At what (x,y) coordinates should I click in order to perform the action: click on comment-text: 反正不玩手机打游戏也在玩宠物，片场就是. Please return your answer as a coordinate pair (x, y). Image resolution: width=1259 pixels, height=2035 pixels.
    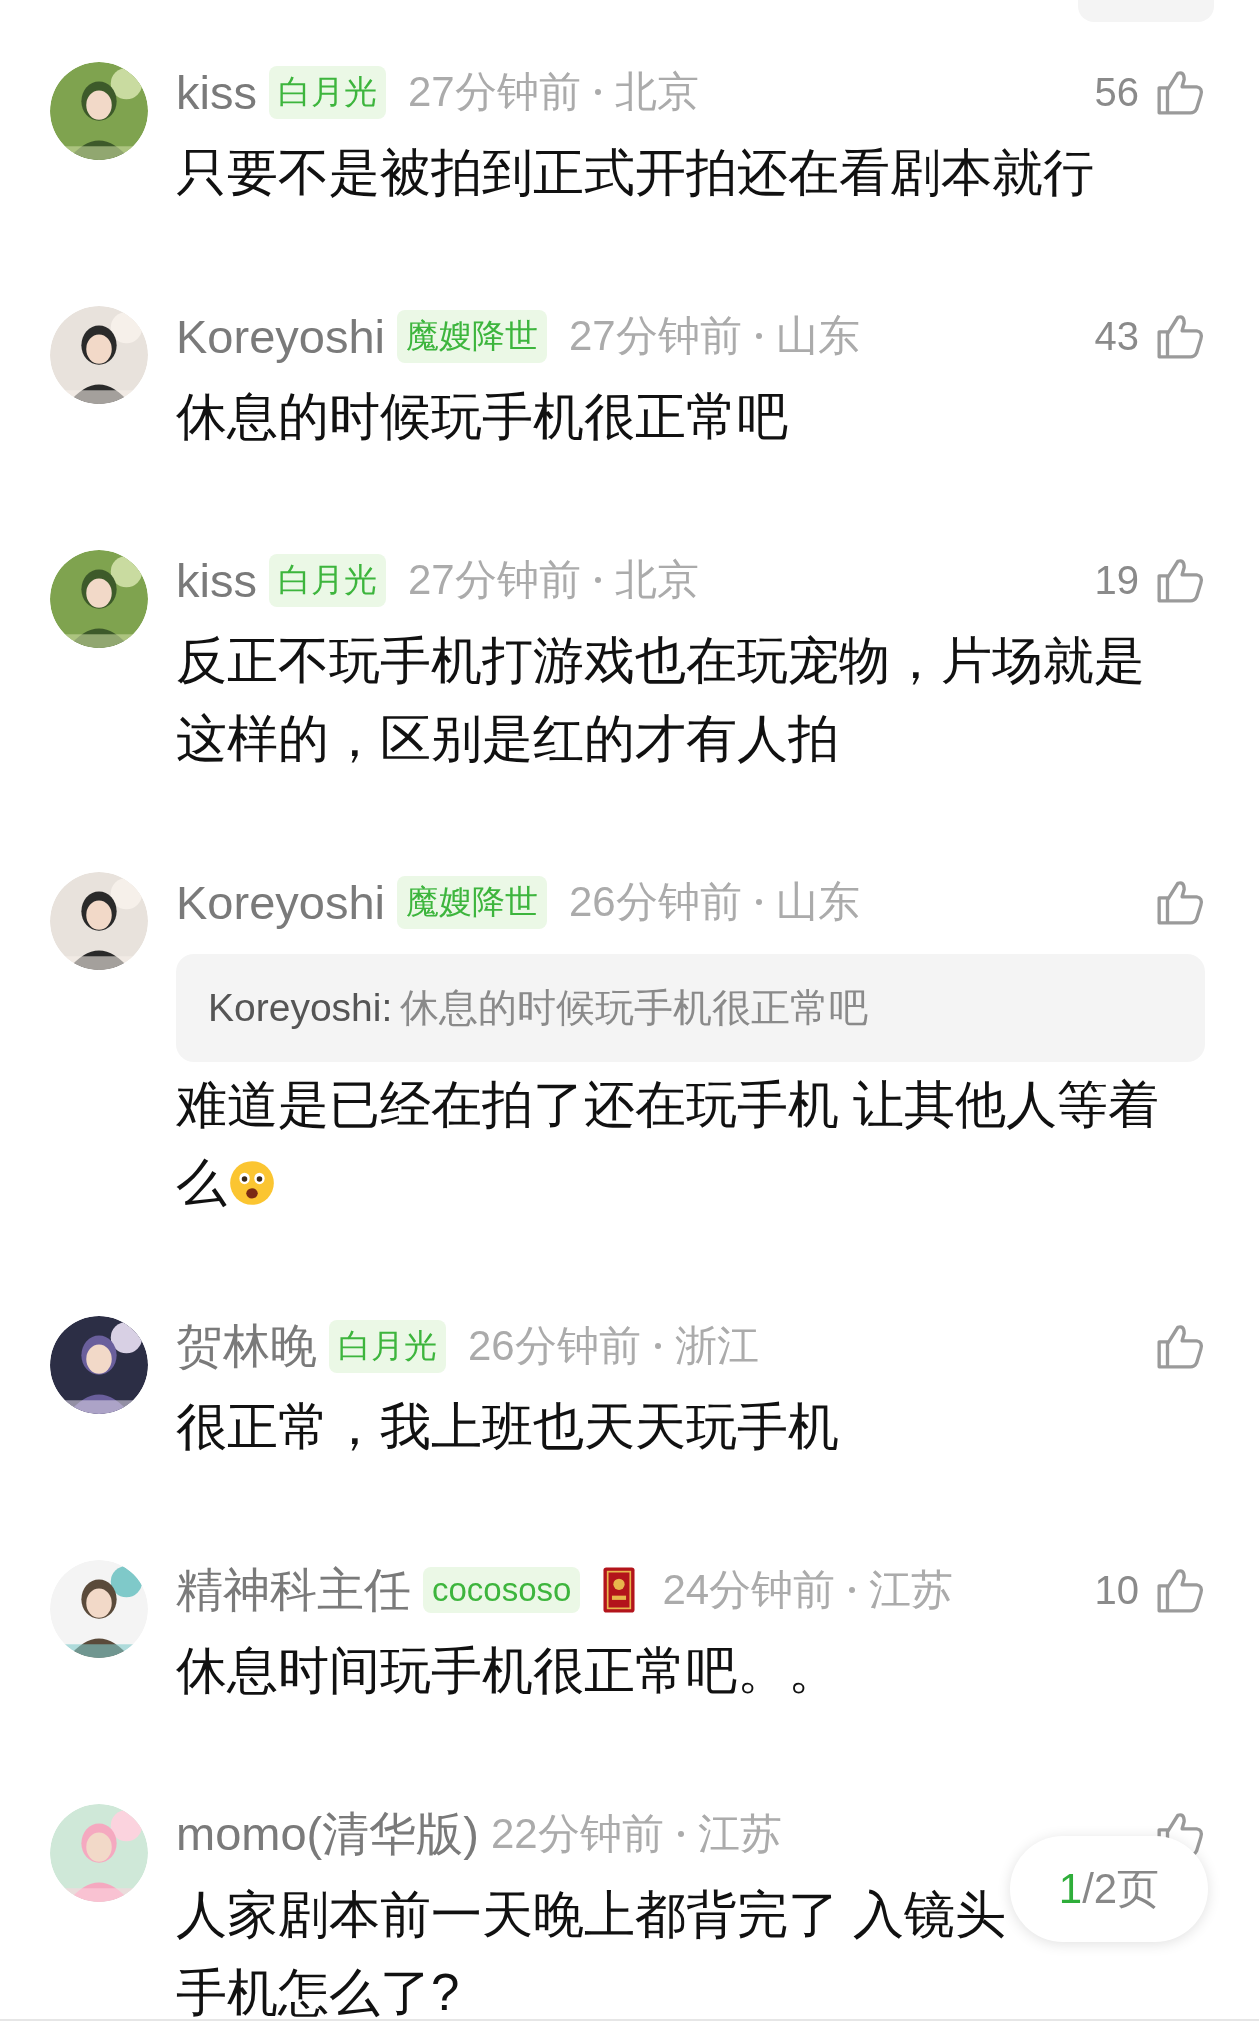
    Looking at the image, I should click on (660, 661).